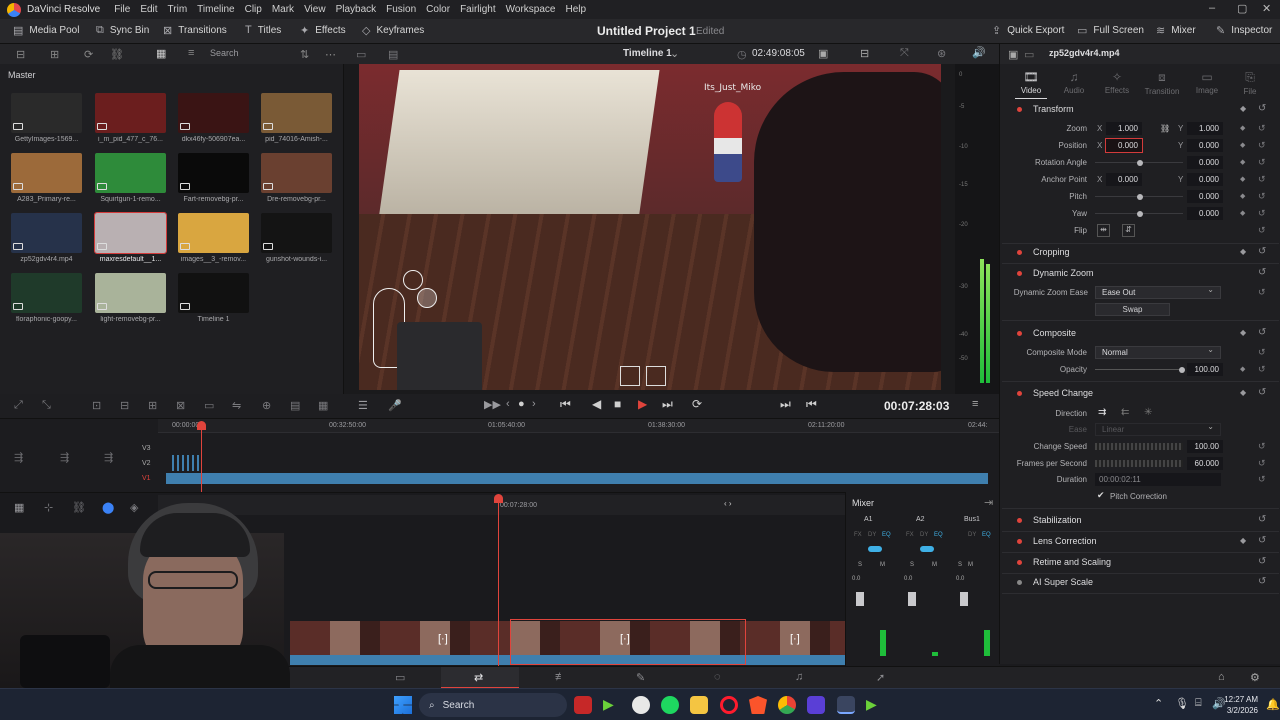  Describe the element at coordinates (641, 705) in the screenshot. I see `obs-icon` at that location.